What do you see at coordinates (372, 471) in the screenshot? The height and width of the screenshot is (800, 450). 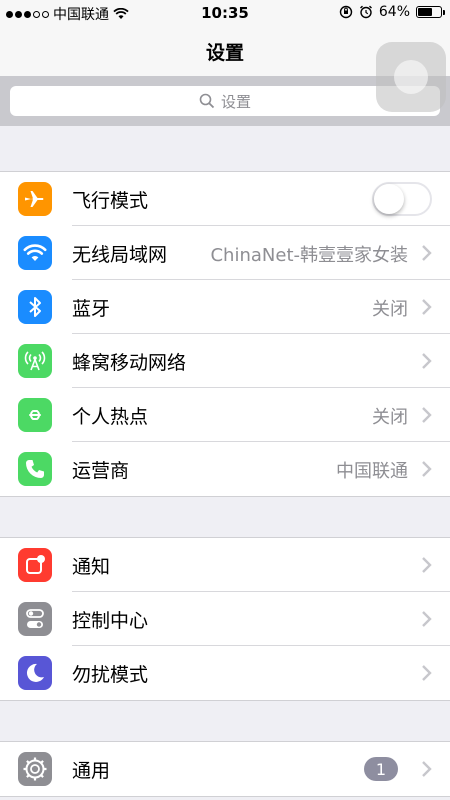 I see `settings-row-value: 中国联通` at bounding box center [372, 471].